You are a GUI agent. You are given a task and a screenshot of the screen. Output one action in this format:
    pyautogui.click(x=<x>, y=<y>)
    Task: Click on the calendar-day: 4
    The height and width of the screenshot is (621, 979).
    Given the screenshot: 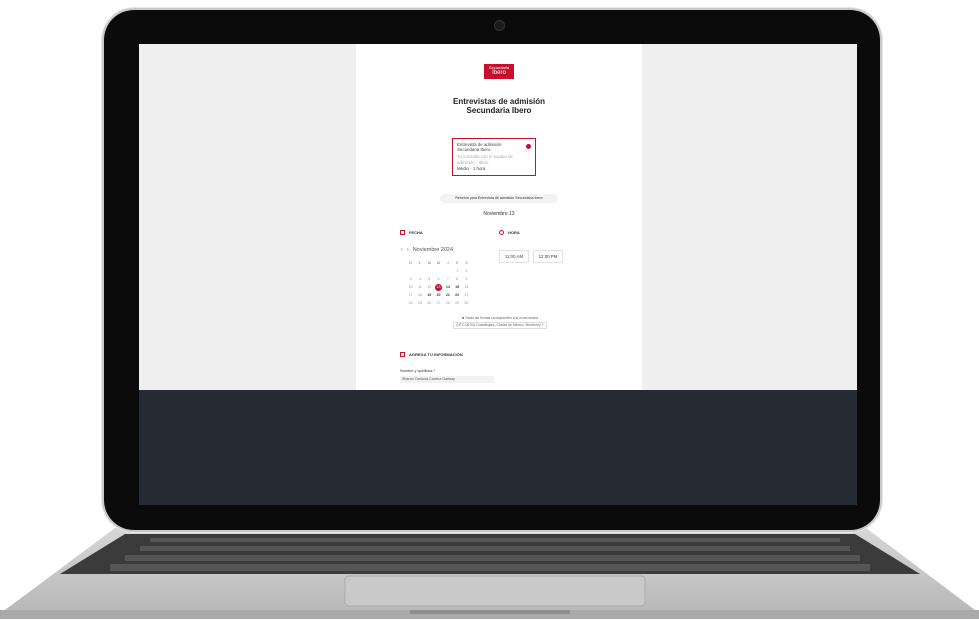 What is the action you would take?
    pyautogui.click(x=419, y=279)
    